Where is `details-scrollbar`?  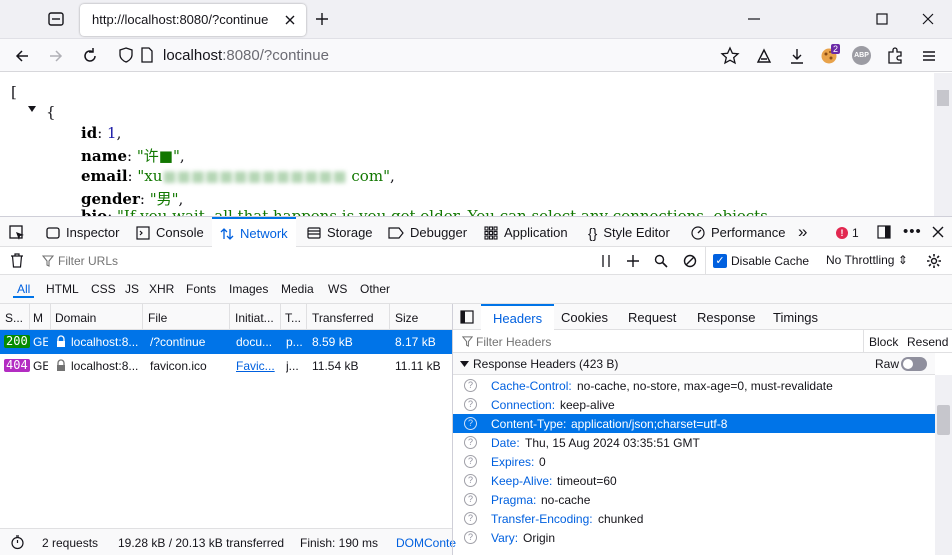 details-scrollbar is located at coordinates (943, 465).